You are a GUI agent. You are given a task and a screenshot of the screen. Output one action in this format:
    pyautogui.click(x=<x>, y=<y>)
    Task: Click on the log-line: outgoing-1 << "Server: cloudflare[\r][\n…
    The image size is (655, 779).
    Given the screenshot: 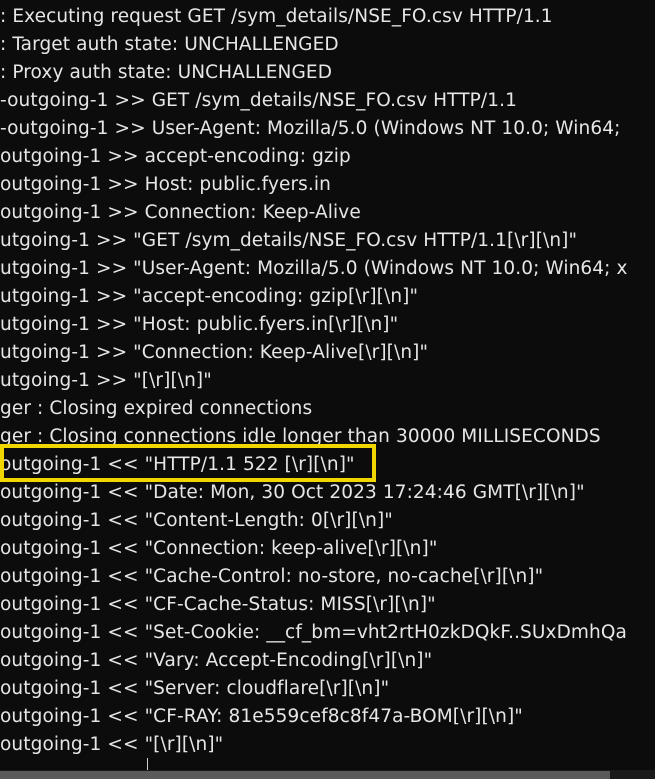 What is the action you would take?
    pyautogui.click(x=195, y=688)
    